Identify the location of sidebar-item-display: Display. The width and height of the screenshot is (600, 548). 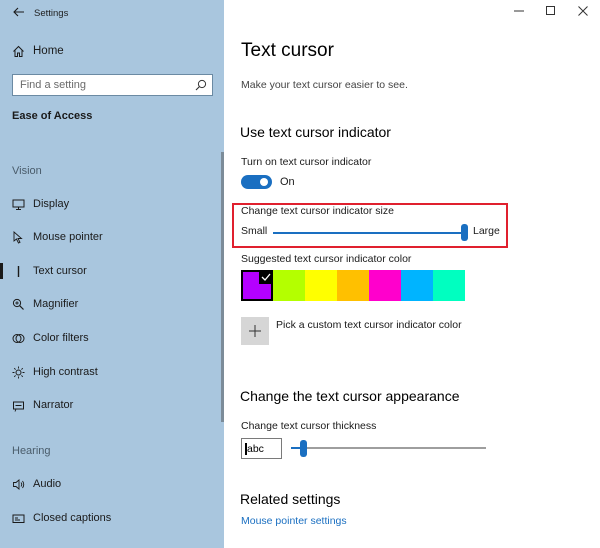
(40, 204).